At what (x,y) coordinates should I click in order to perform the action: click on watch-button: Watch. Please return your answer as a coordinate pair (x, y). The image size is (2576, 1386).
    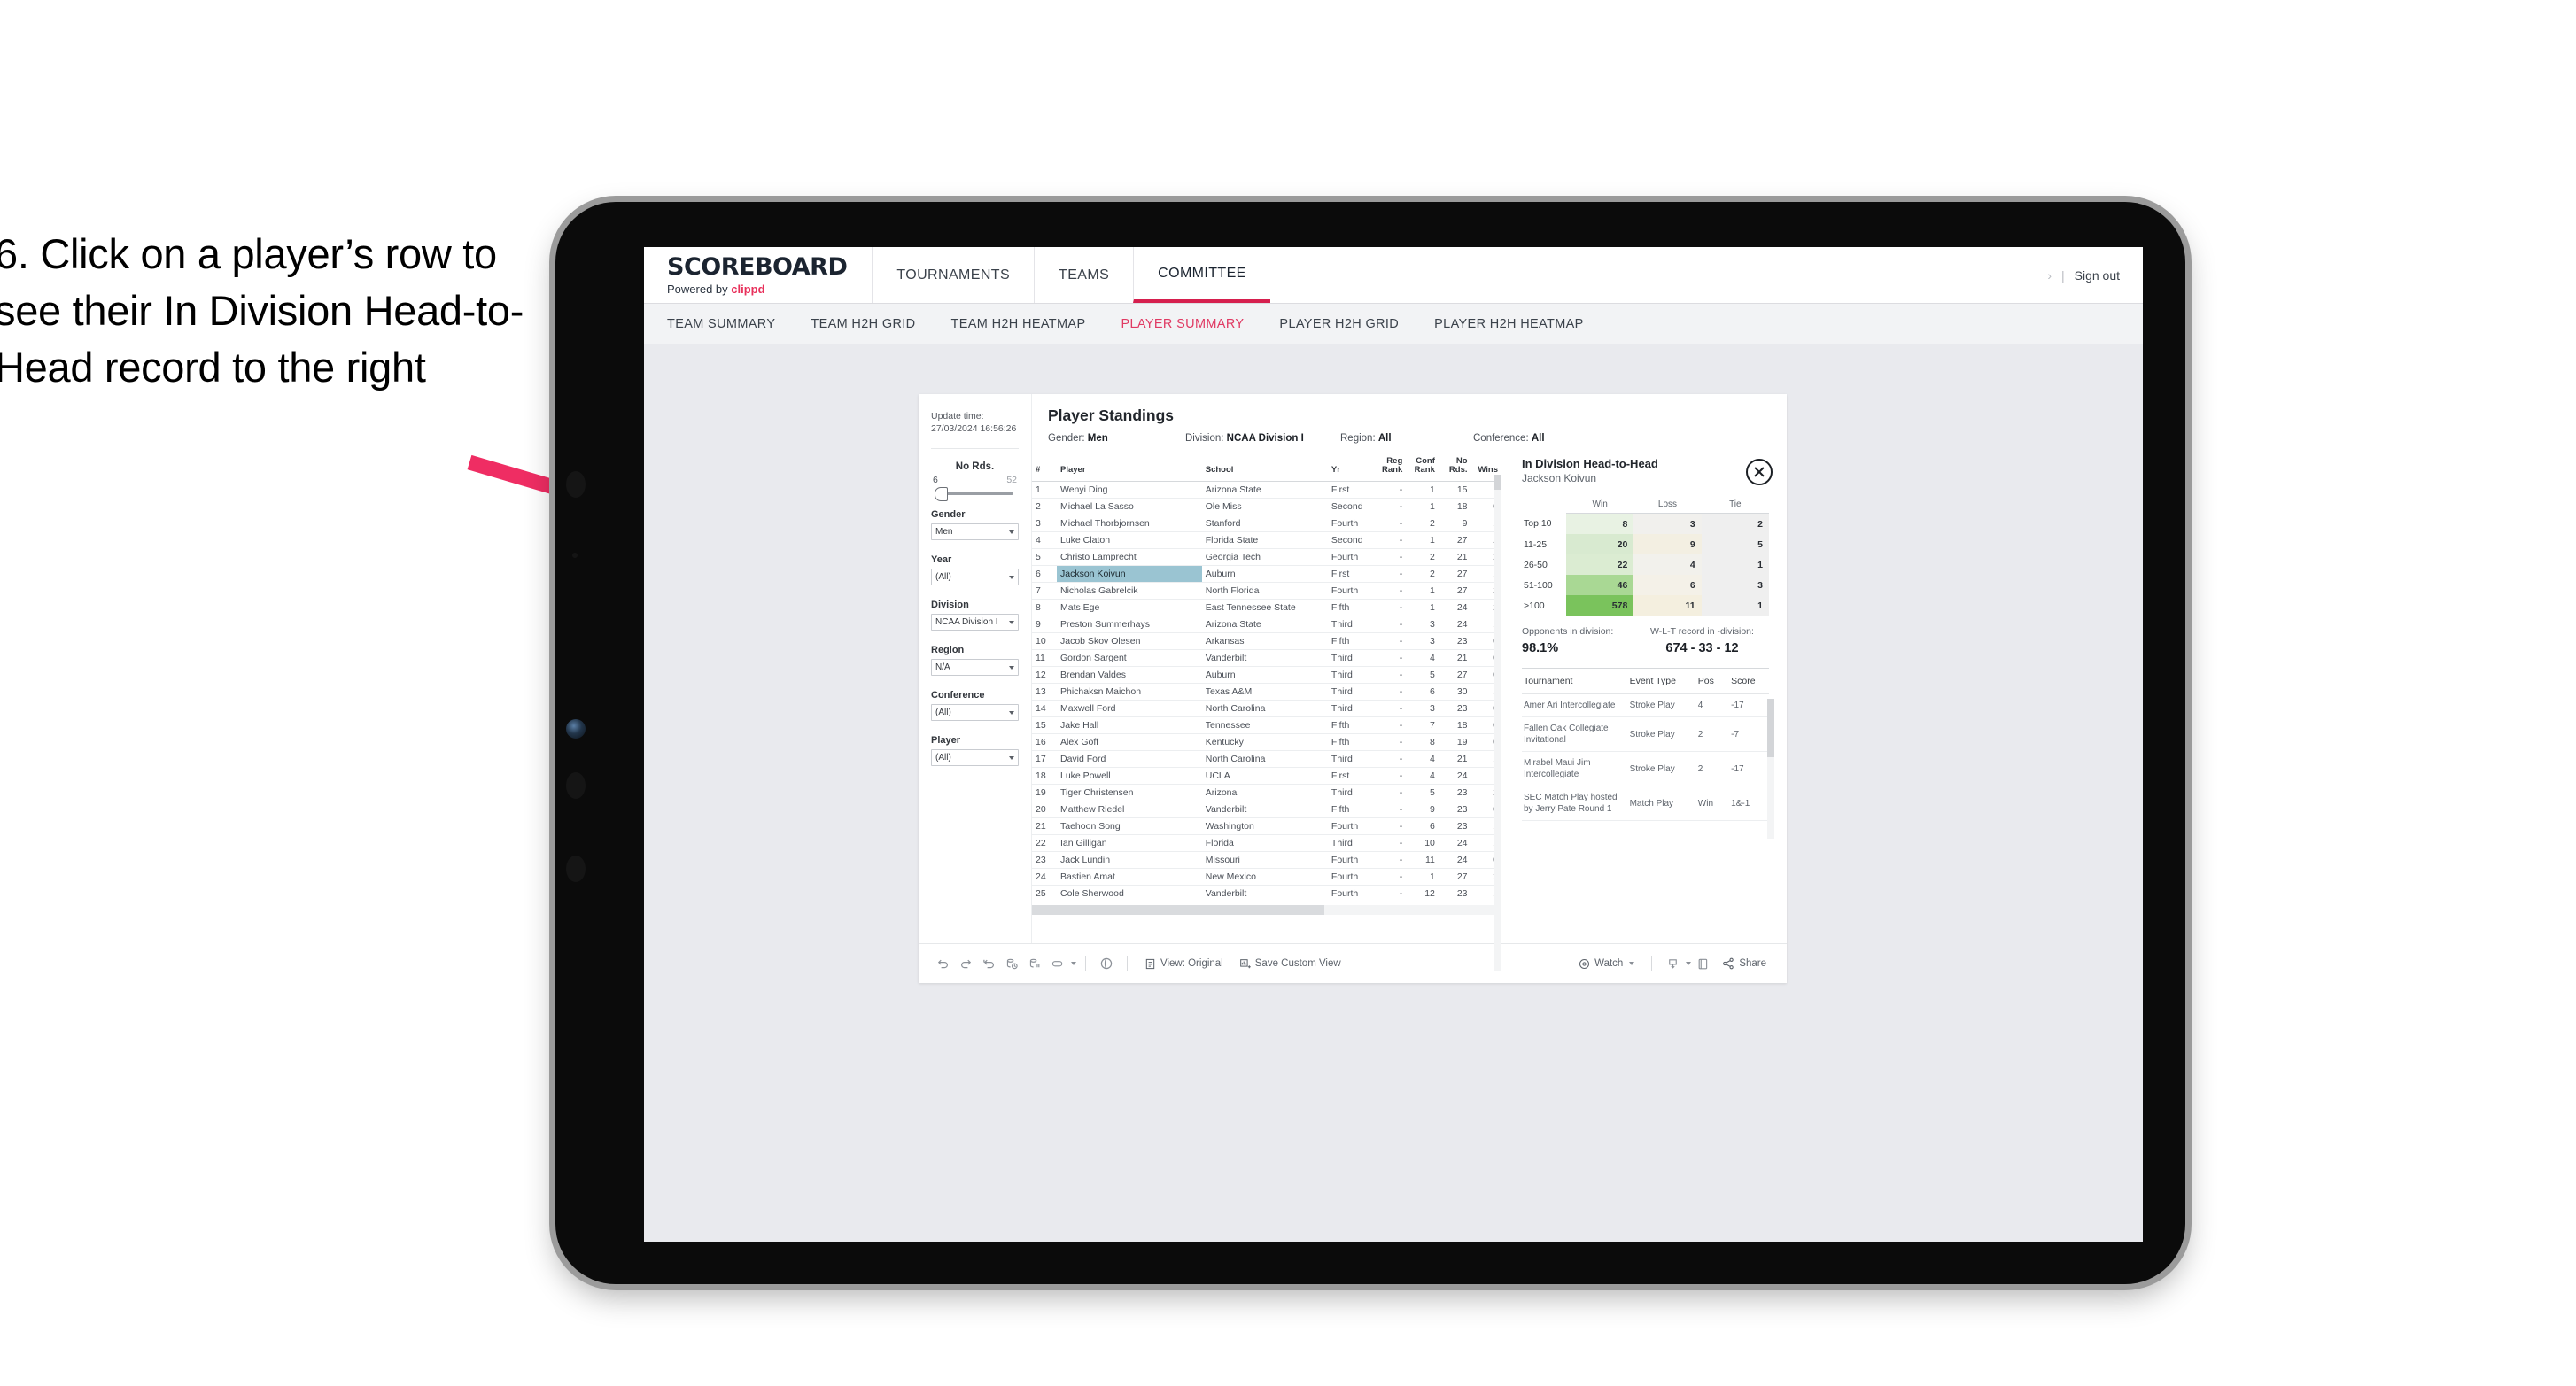
    Looking at the image, I should click on (1606, 964).